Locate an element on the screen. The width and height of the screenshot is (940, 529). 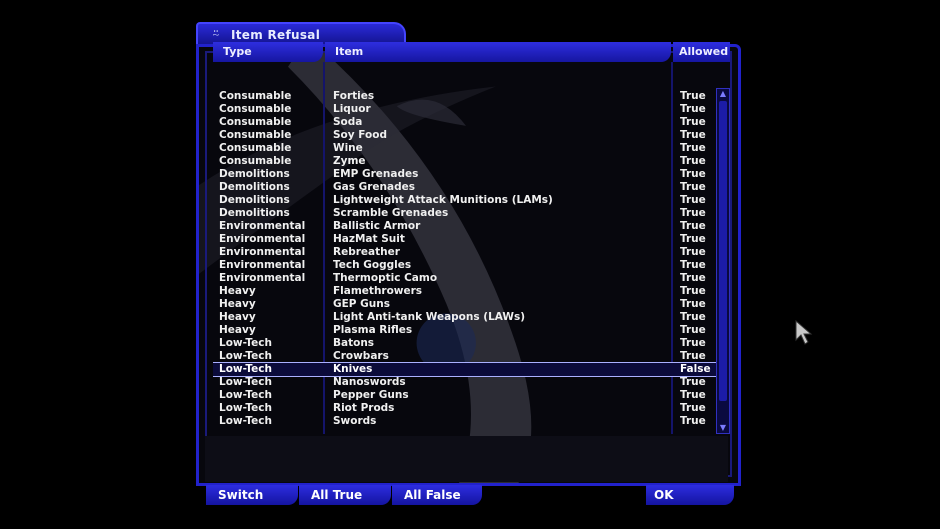
table-row: Environmental Thermoptic Camo True is located at coordinates (465, 278).